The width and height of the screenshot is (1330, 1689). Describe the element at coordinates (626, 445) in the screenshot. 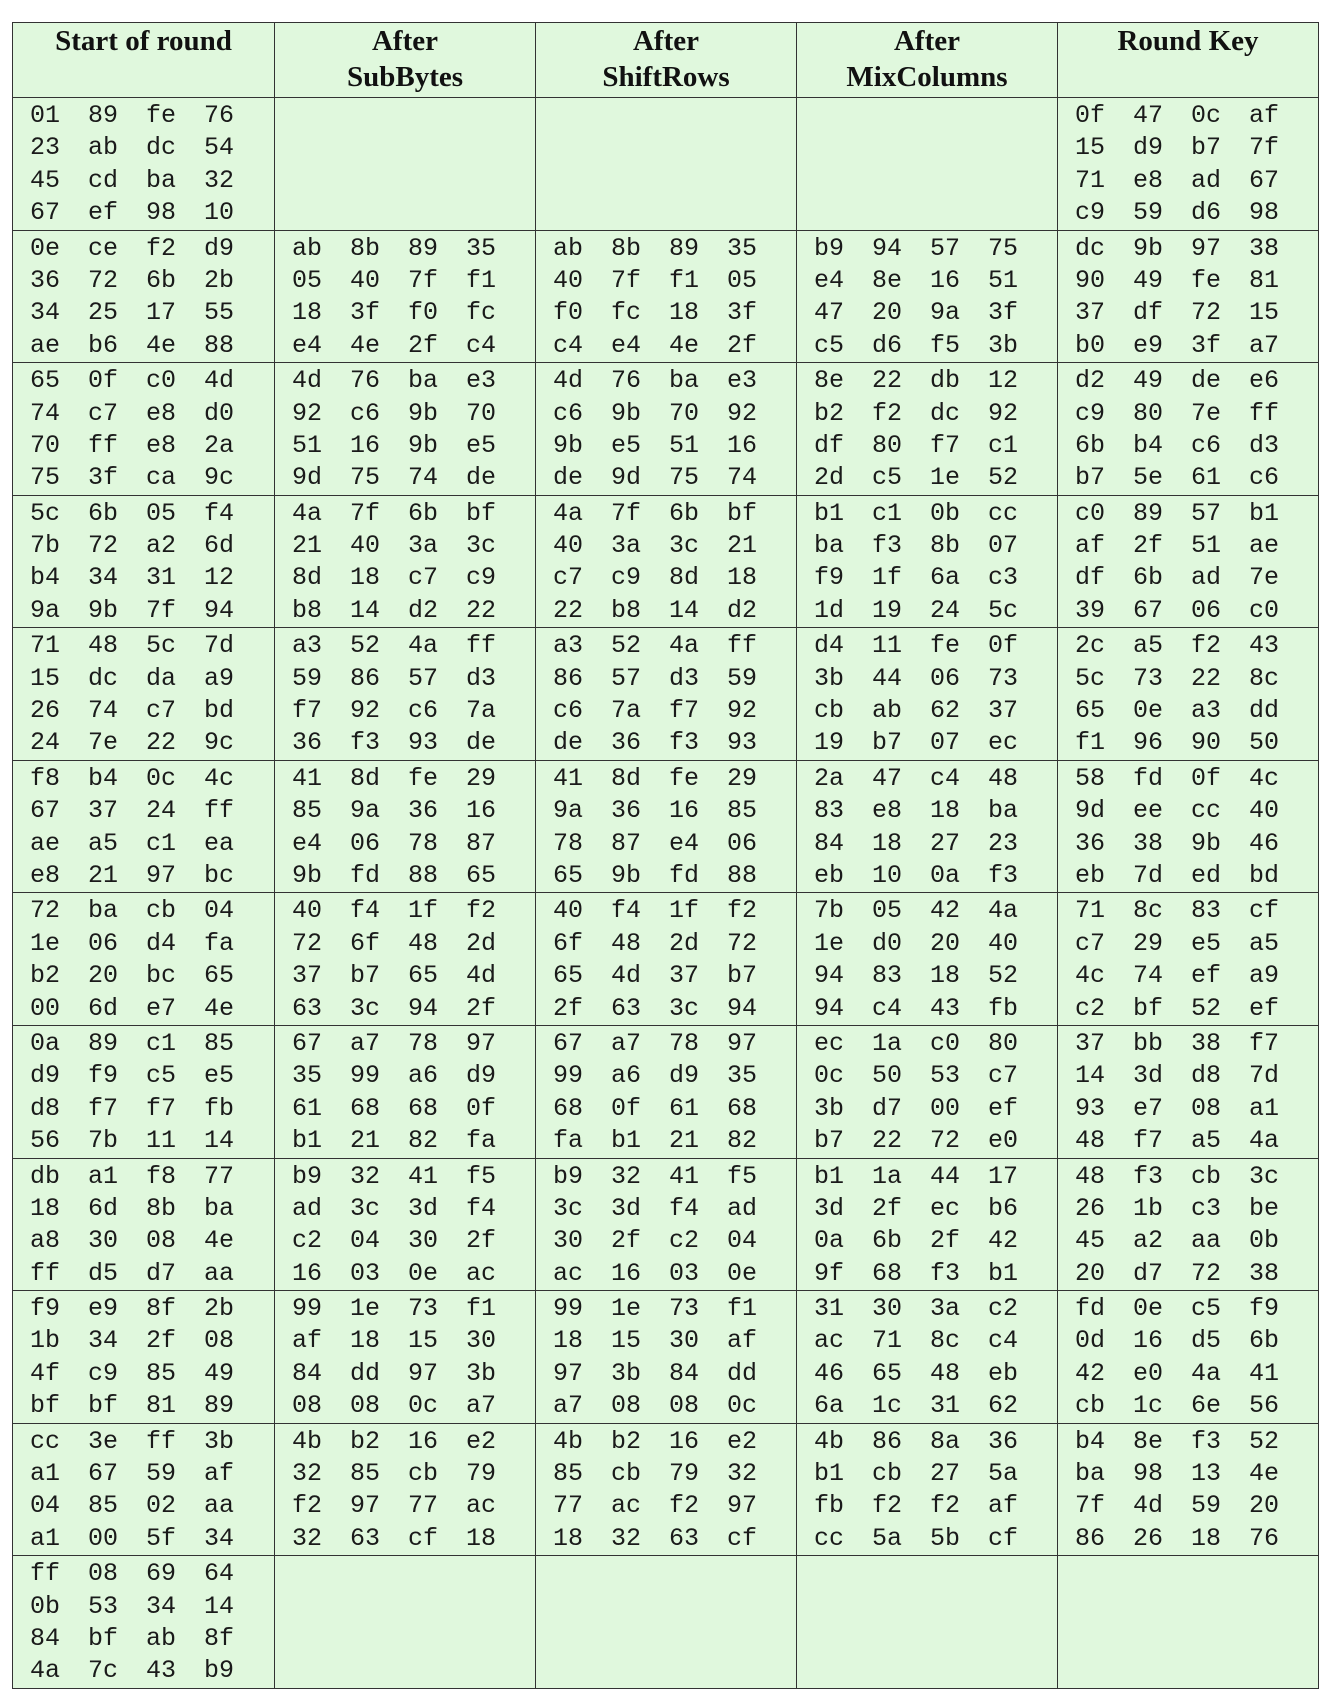

I see `hex-byte: e5` at that location.